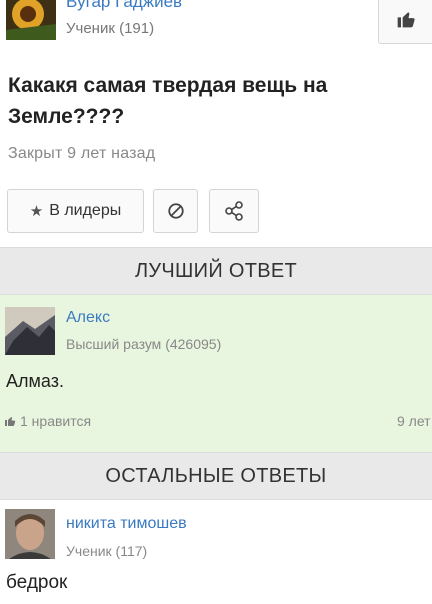 This screenshot has height=604, width=432. Describe the element at coordinates (216, 28) in the screenshot. I see `question-author: Вугар Гаджиев Ученик (191)` at that location.